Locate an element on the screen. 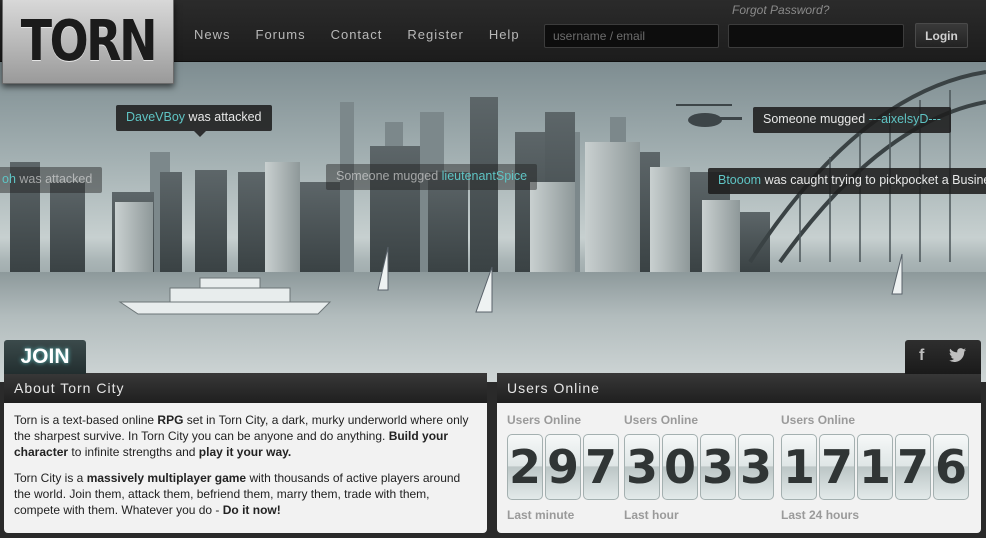  torn-logo: TORN is located at coordinates (88, 42).